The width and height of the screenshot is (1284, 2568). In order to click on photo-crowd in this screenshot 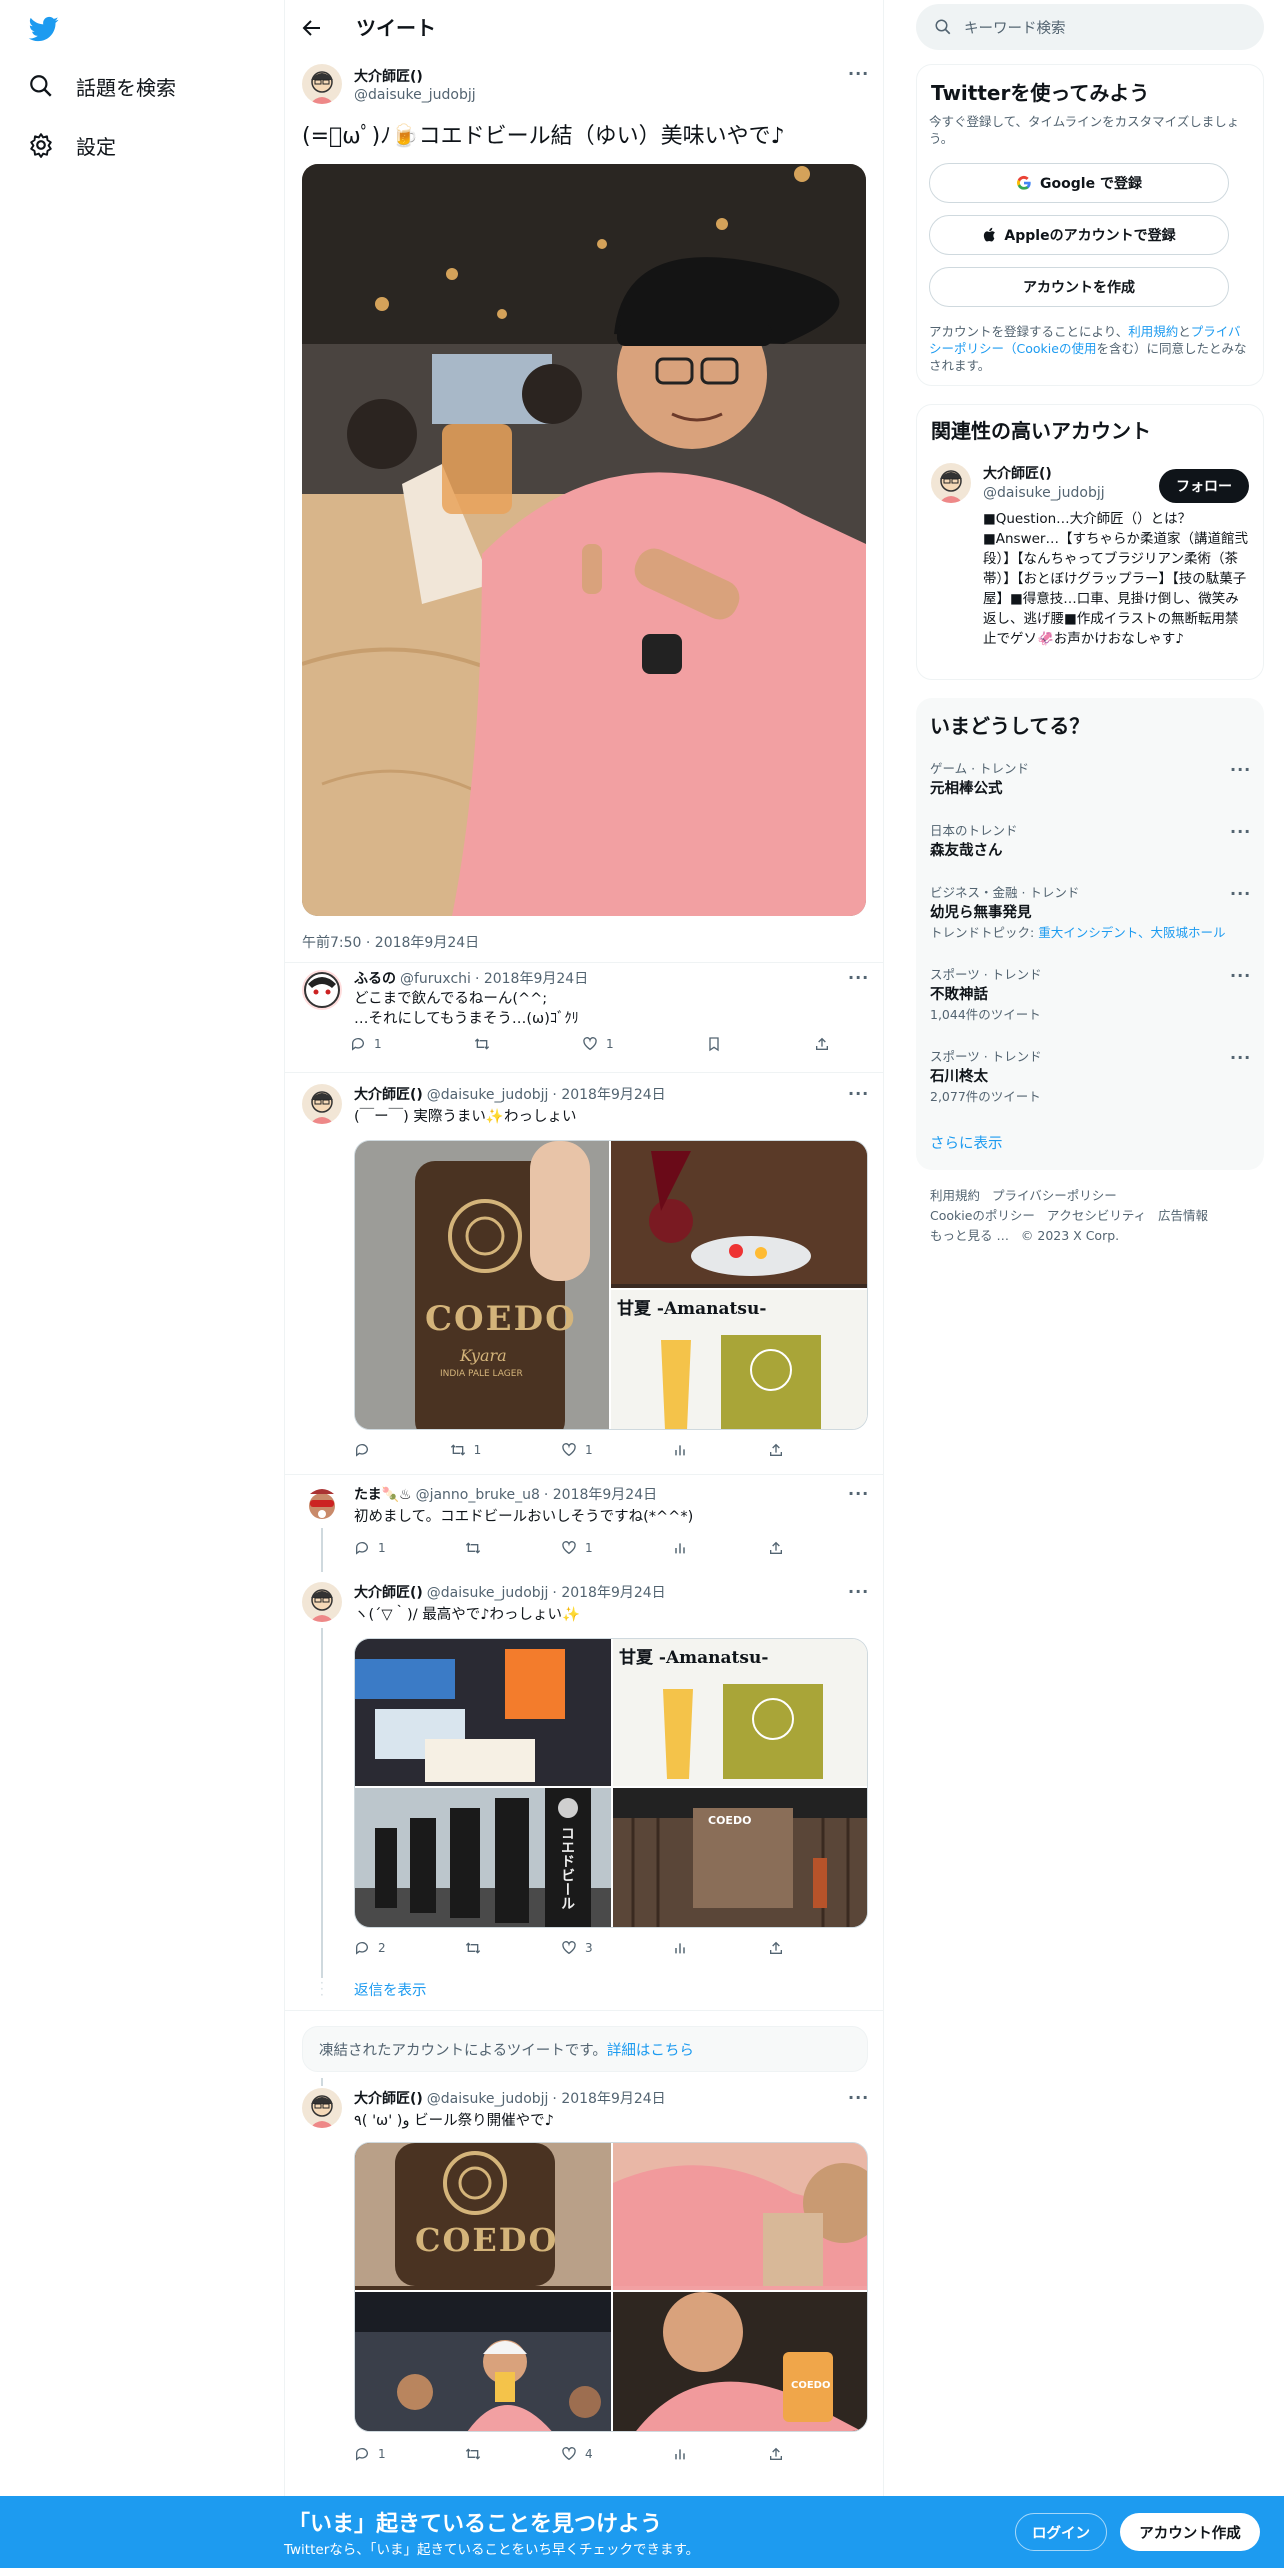, I will do `click(483, 2361)`.